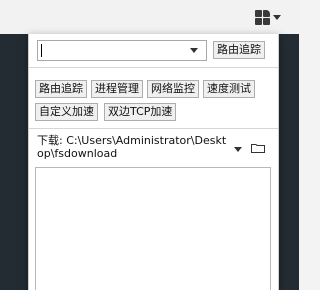 The width and height of the screenshot is (320, 290). I want to click on grid-icon, so click(262, 17).